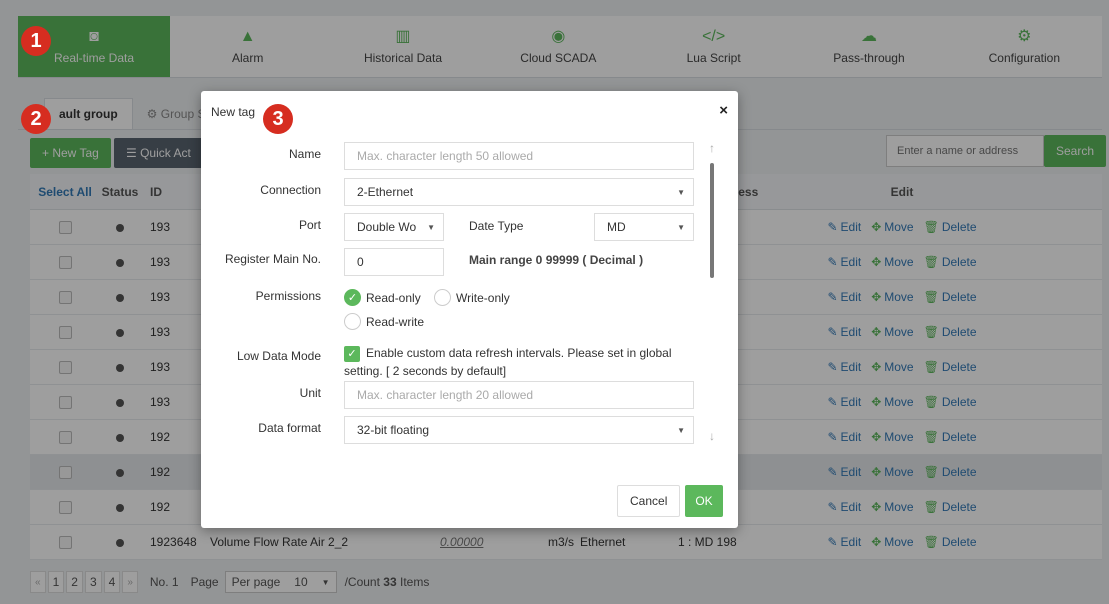  I want to click on connection-select: 2-Ethernet ▼, so click(519, 192).